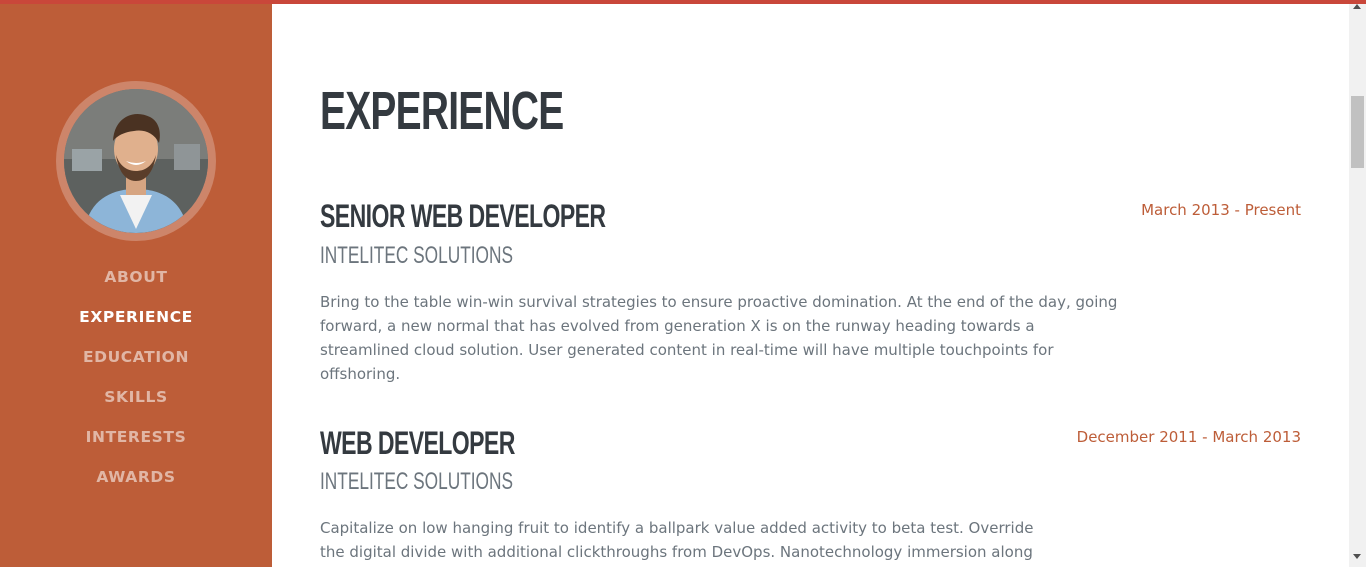 This screenshot has width=1366, height=567. I want to click on nav-item-education: EDUCATION, so click(136, 362).